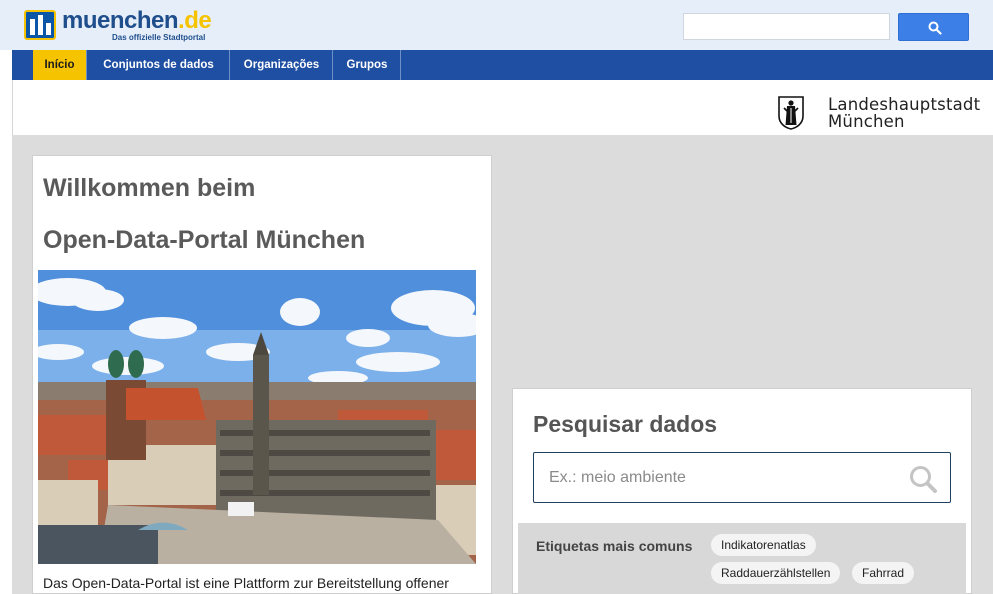 This screenshot has height=594, width=993. I want to click on search-heading: Pesquisar dados, so click(625, 424).